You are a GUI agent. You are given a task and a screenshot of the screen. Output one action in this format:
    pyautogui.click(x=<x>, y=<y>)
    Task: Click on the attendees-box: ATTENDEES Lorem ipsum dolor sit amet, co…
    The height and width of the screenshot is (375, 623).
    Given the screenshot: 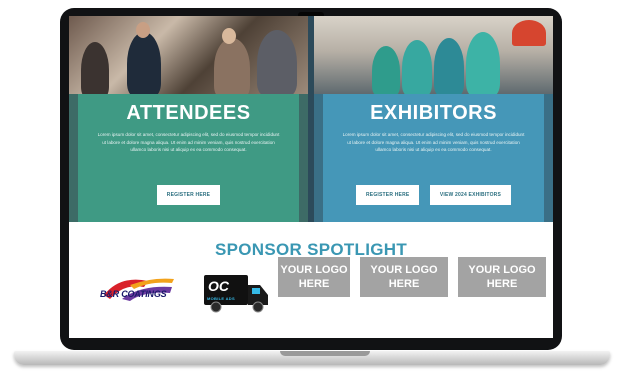 What is the action you would take?
    pyautogui.click(x=188, y=158)
    